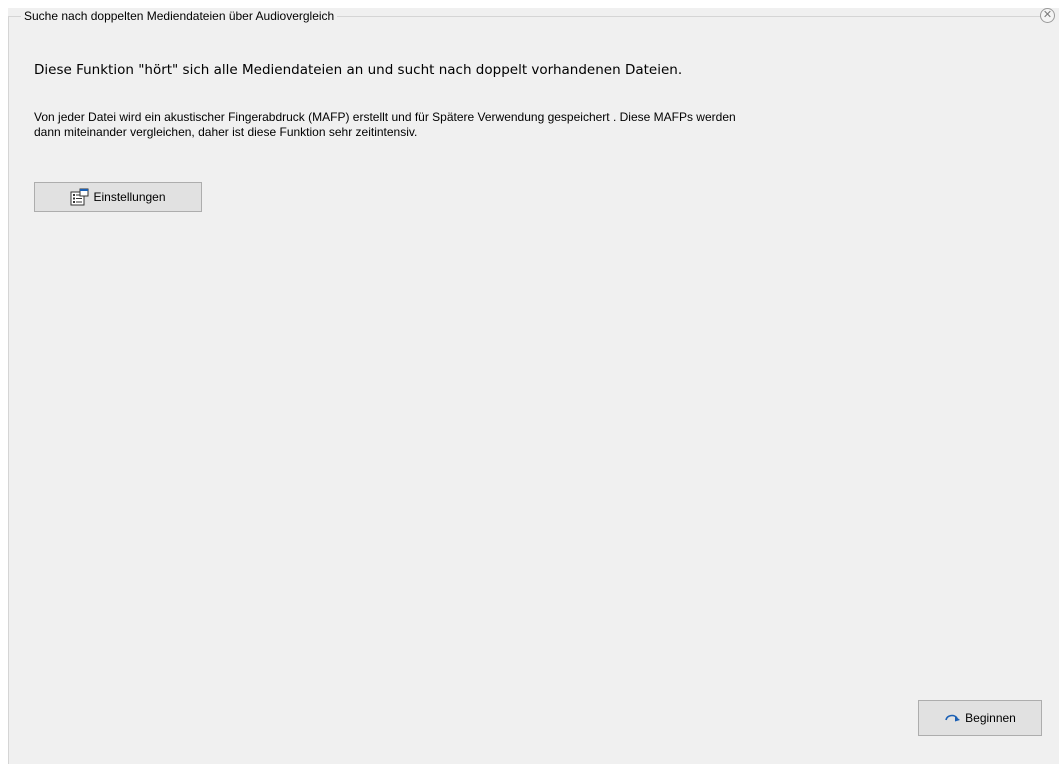  Describe the element at coordinates (953, 718) in the screenshot. I see `redo-arrow-icon` at that location.